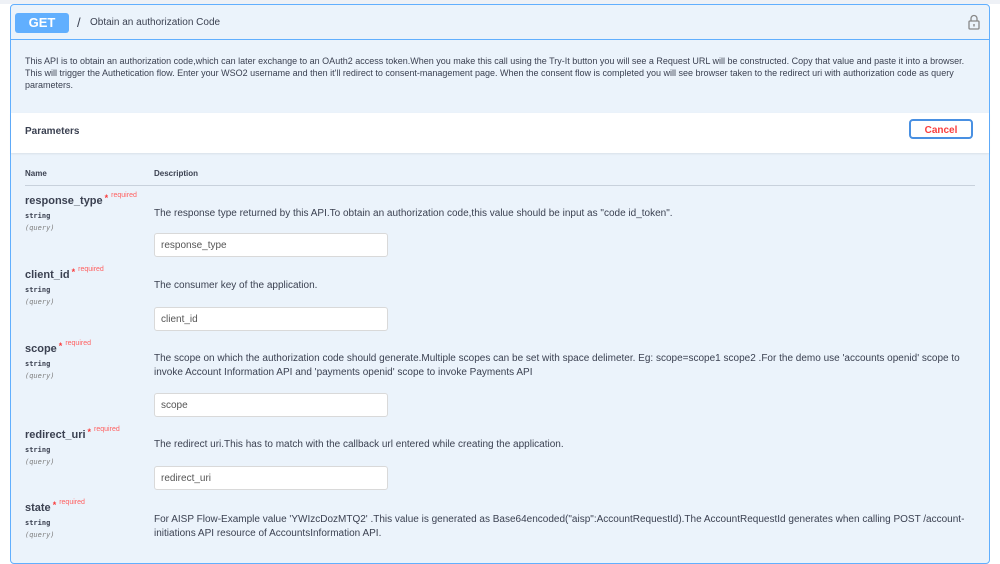 Image resolution: width=1000 pixels, height=564 pixels. I want to click on param-name-client-id: client_id * required, so click(64, 273).